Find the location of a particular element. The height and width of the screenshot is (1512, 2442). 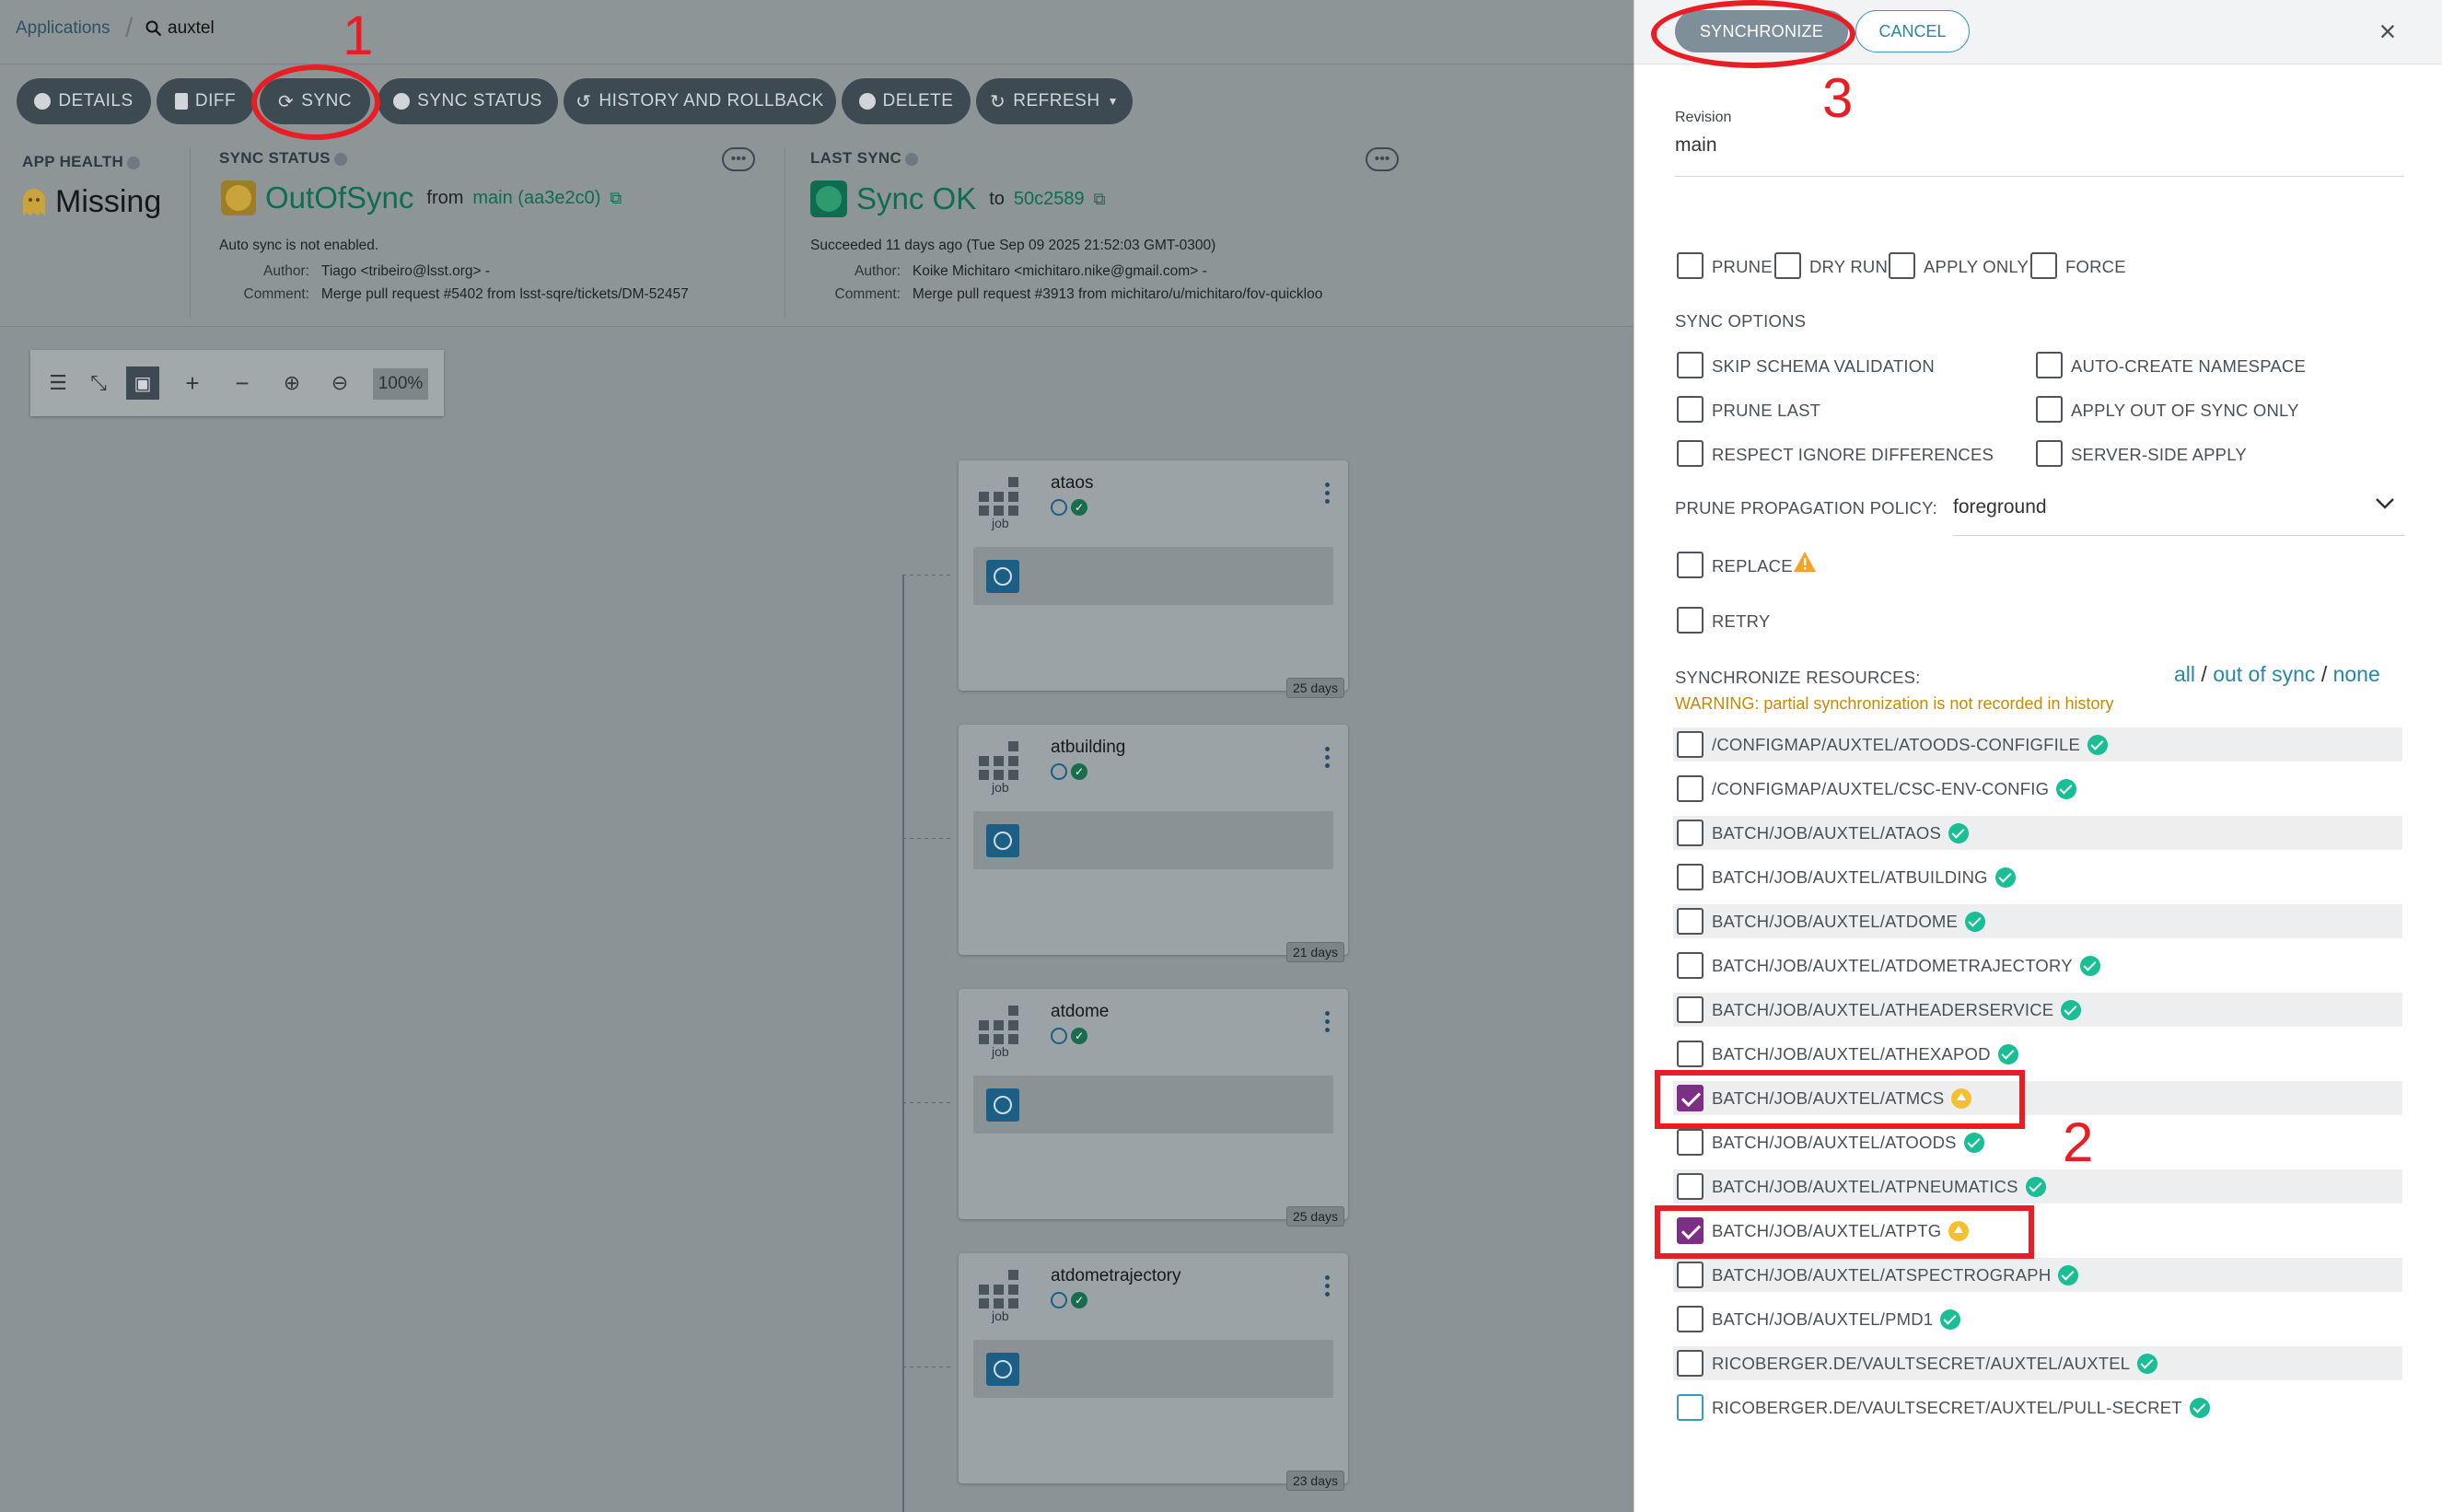

resource-row: /CONFIGMAP/AUXTEL/CSC-ENV-CONFIG is located at coordinates (2037, 789).